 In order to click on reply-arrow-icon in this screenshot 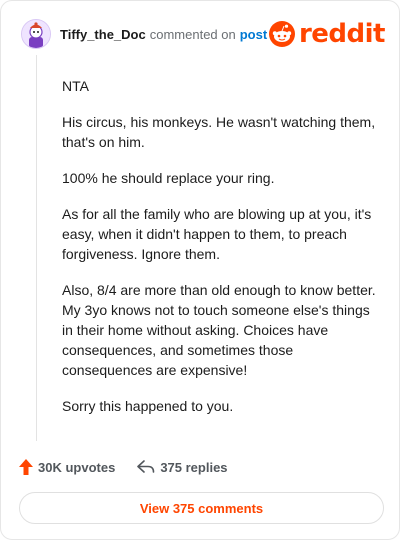, I will do `click(146, 466)`.